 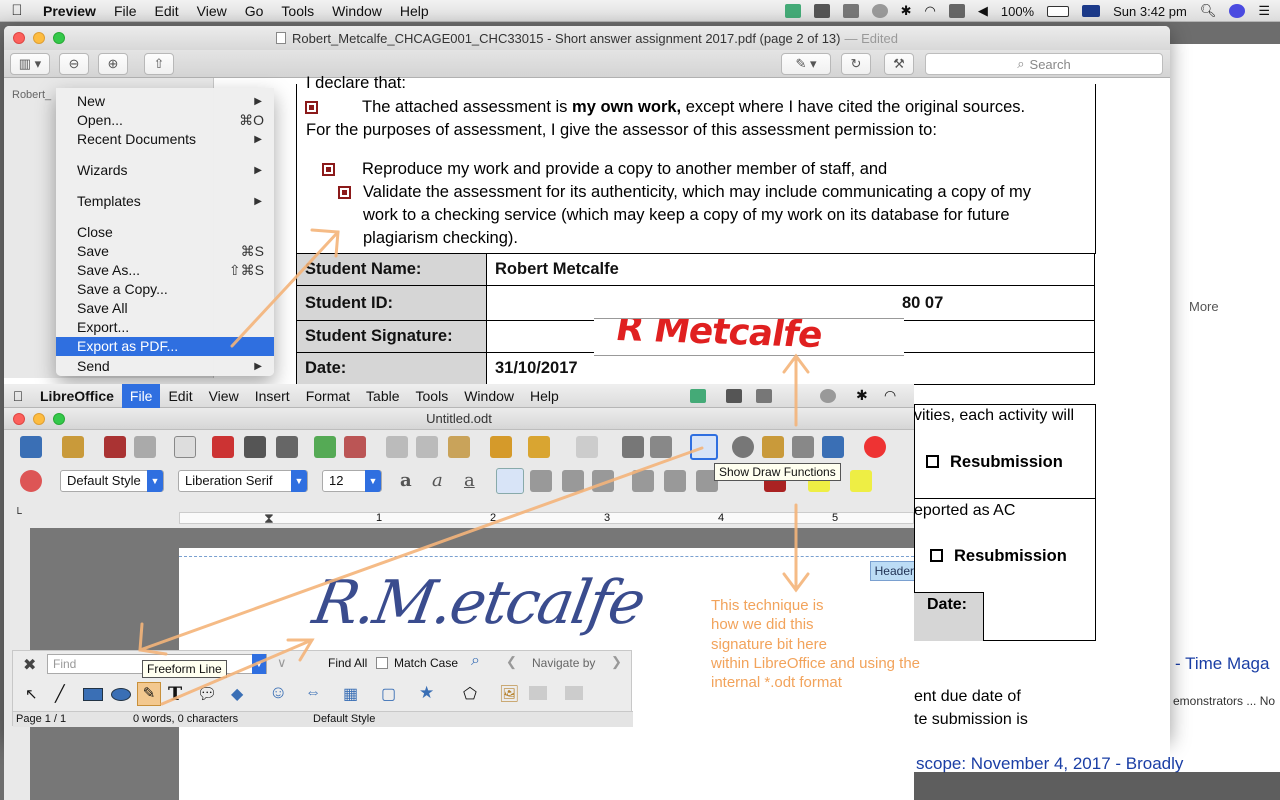 I want to click on zoom-window-button, so click(x=59, y=419).